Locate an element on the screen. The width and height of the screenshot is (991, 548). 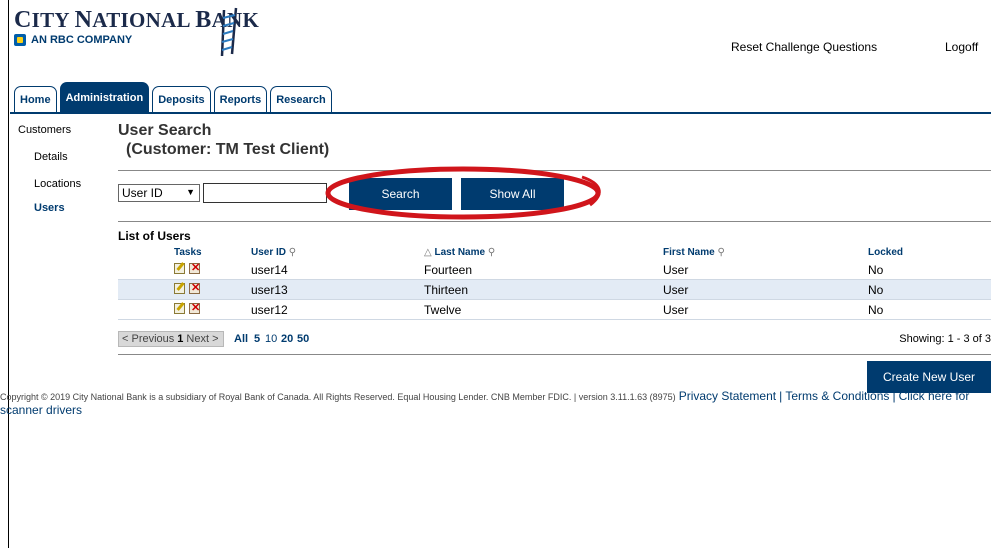
nav-customers: Customers is located at coordinates (44, 130).